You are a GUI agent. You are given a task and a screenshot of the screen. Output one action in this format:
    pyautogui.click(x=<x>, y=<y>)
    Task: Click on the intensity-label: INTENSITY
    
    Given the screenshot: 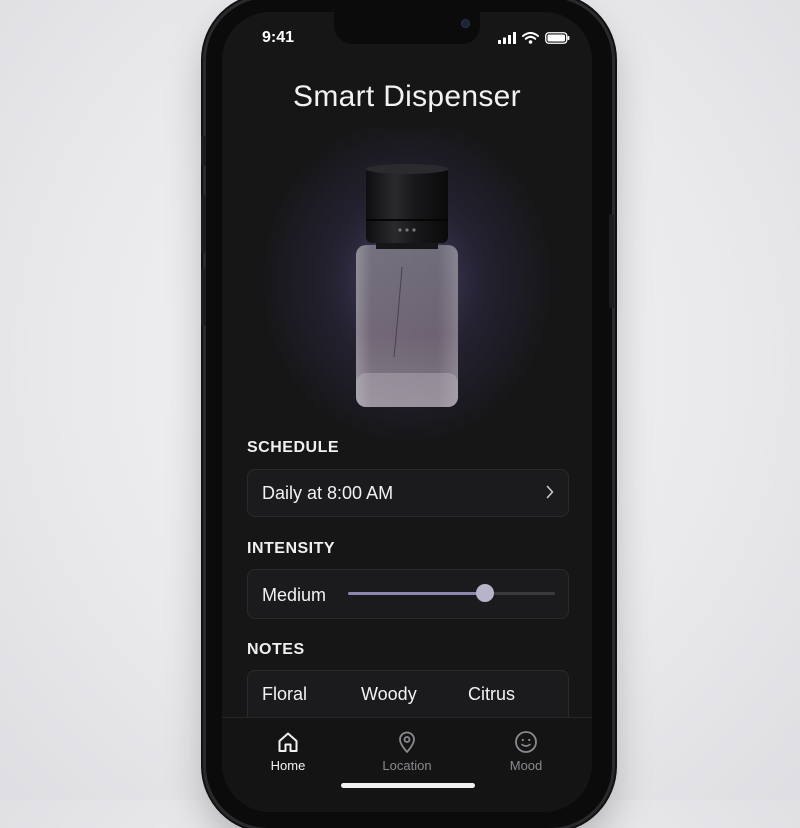 What is the action you would take?
    pyautogui.click(x=291, y=548)
    